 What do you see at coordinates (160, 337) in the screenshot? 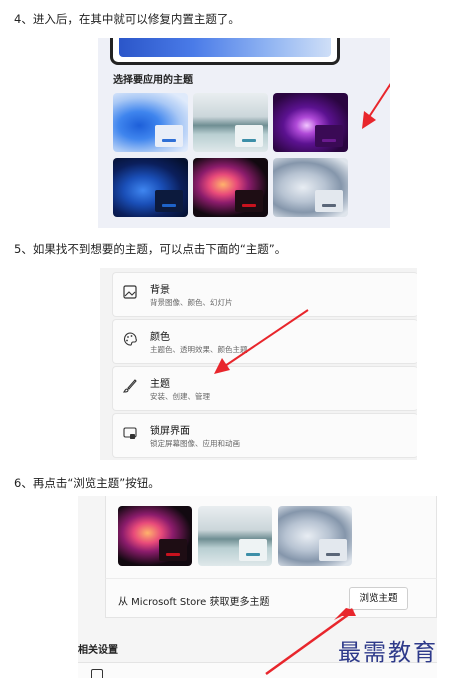
I see `row-title: 颜色` at bounding box center [160, 337].